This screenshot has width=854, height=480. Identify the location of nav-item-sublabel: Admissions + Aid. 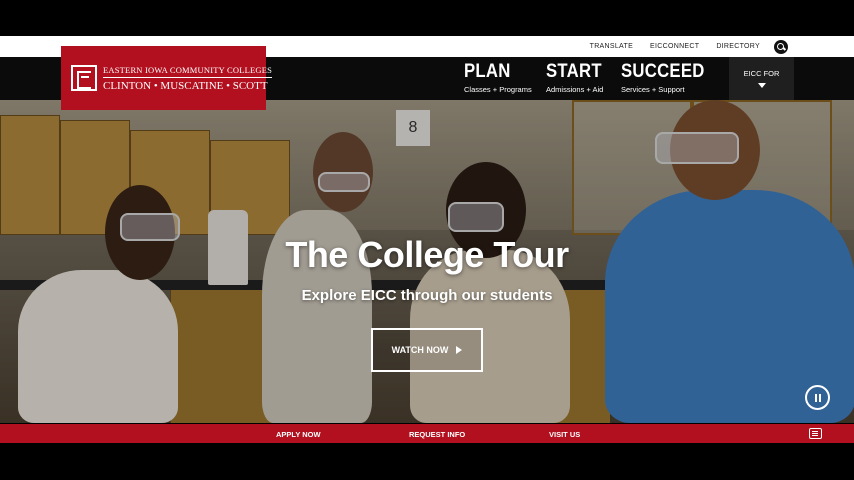
(575, 89).